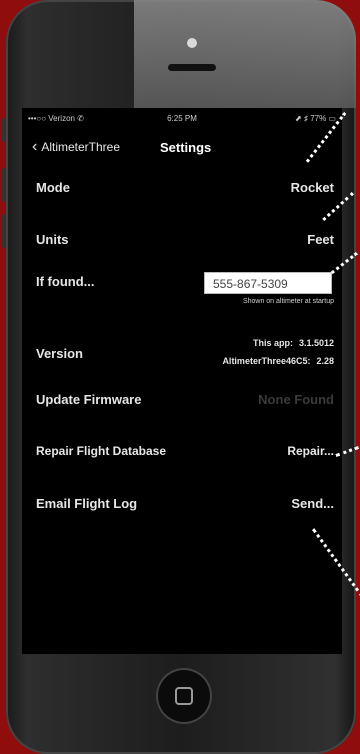 The width and height of the screenshot is (360, 754). Describe the element at coordinates (81, 147) in the screenshot. I see `back-label: AltimeterThree` at that location.